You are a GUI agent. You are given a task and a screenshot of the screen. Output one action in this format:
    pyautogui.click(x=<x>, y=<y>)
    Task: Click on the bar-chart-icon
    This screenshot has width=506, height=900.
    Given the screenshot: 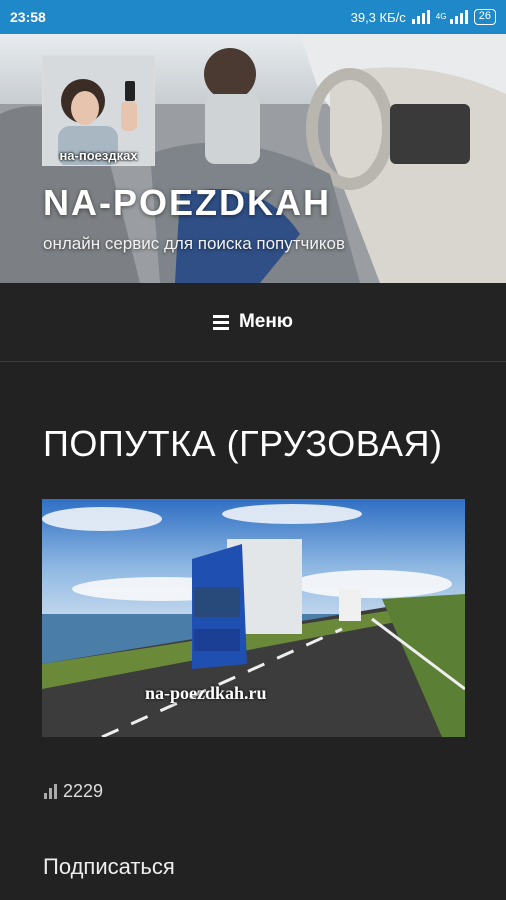 What is the action you would take?
    pyautogui.click(x=50, y=791)
    